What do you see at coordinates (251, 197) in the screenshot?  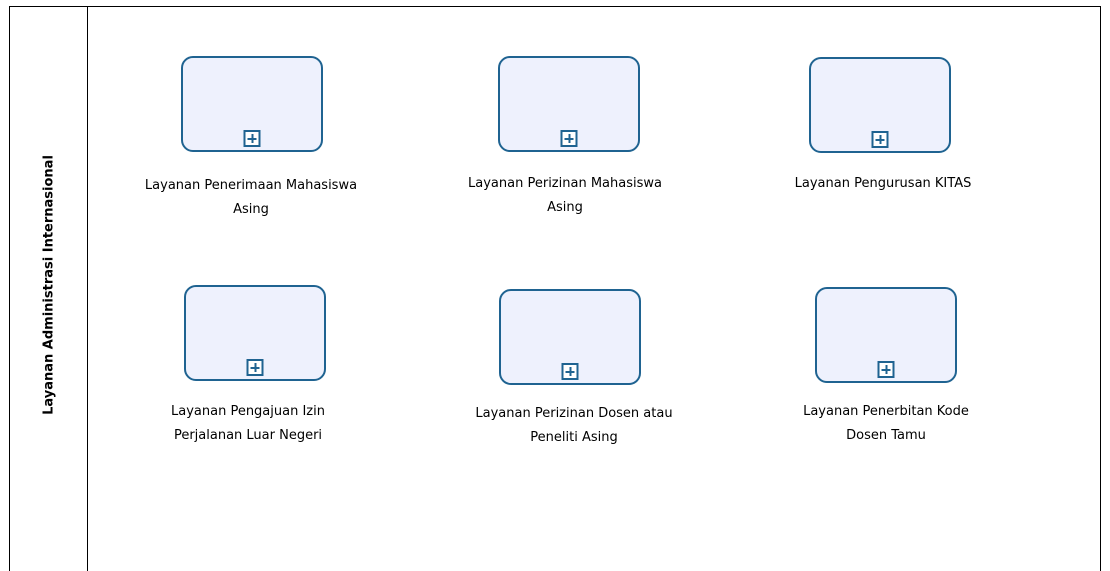 I see `subprocess-label: Layanan Penerimaan Mahasiswa Asing` at bounding box center [251, 197].